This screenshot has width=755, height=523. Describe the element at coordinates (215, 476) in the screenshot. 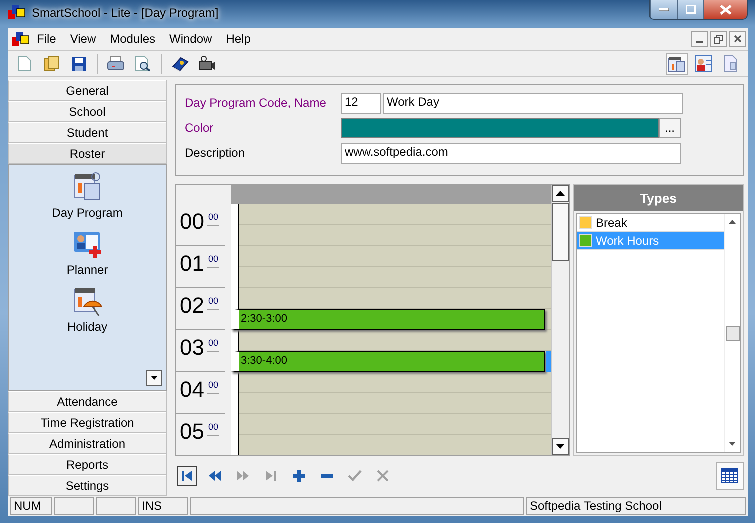

I see `rewind-icon` at that location.